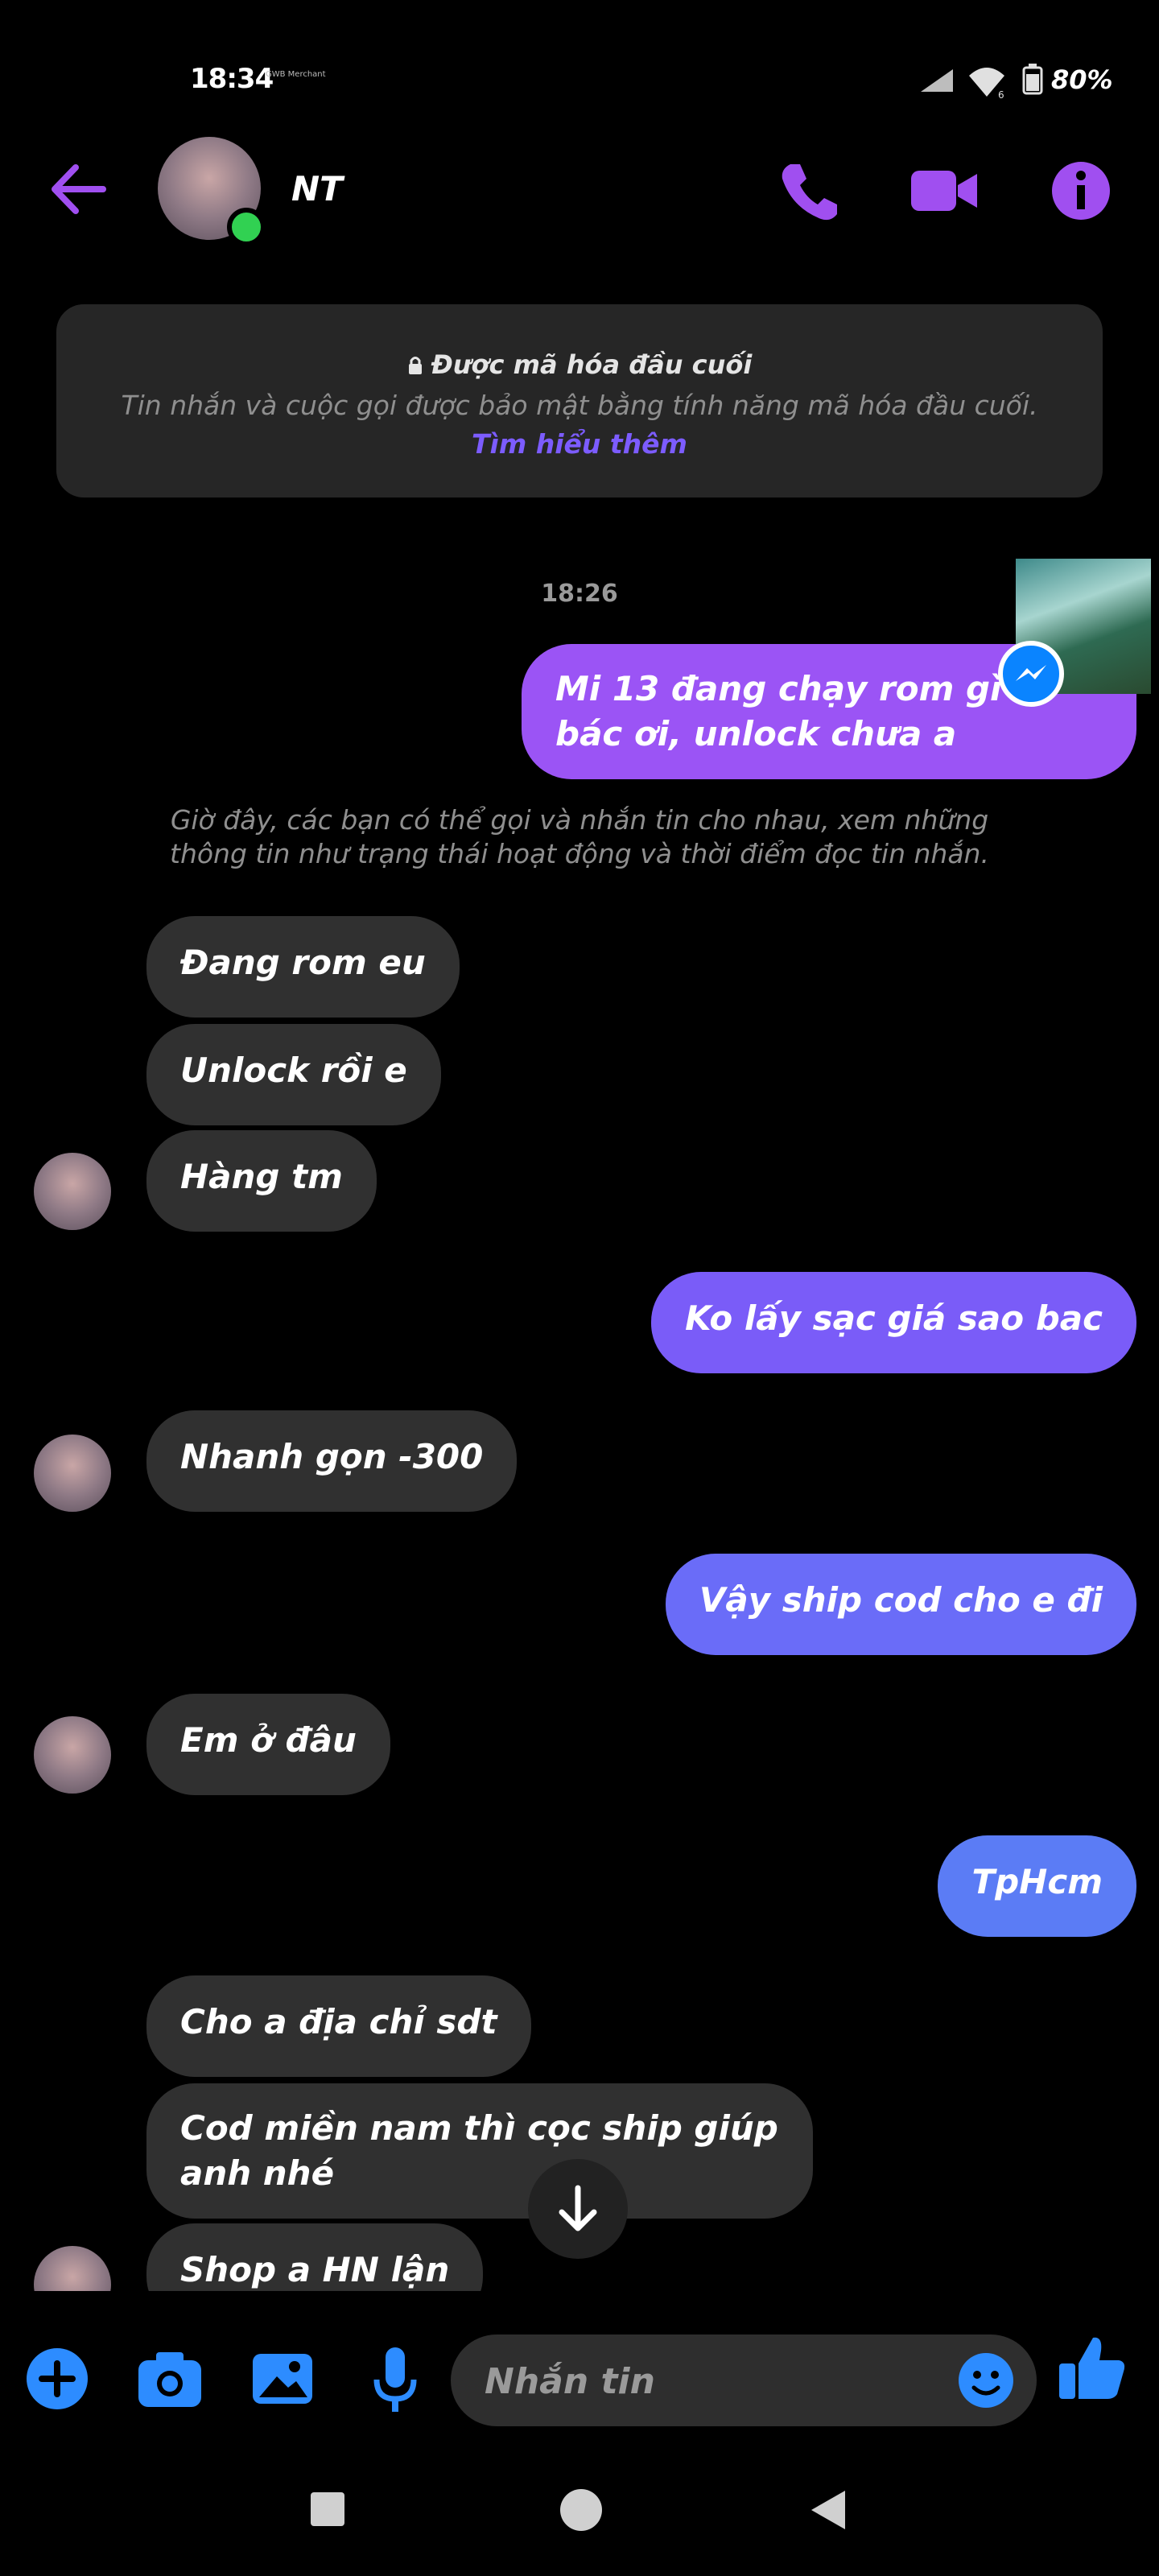 This screenshot has height=2576, width=1159. Describe the element at coordinates (317, 188) in the screenshot. I see `contact-name: NT` at that location.